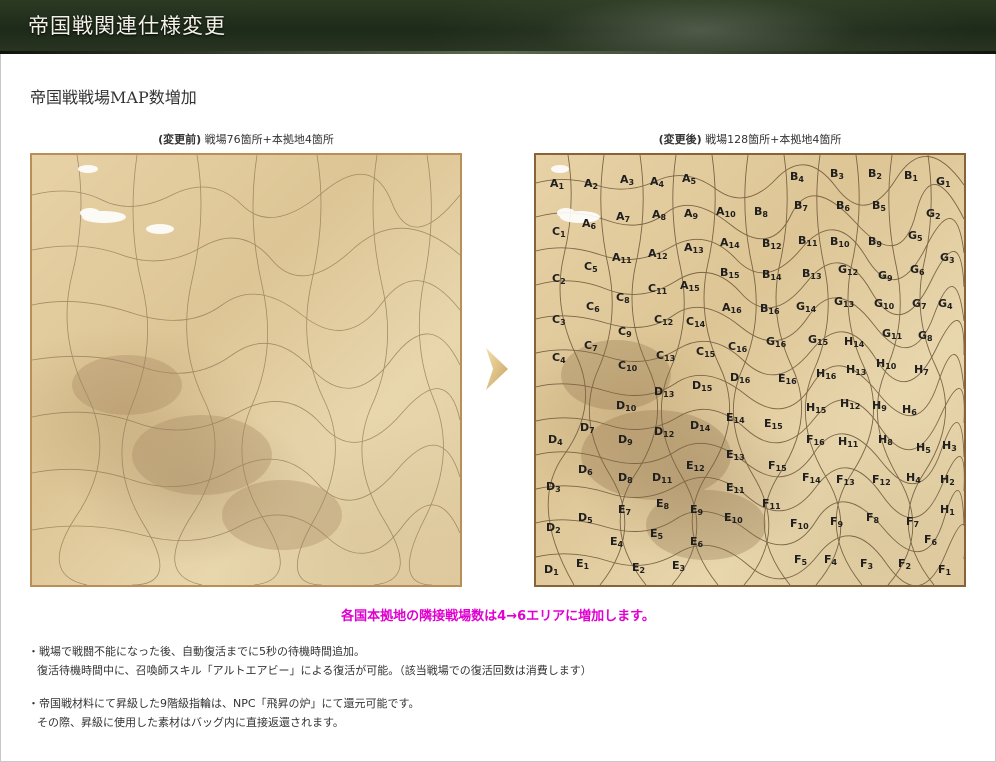 Image resolution: width=996 pixels, height=762 pixels. I want to click on map-region-h16: H16, so click(826, 374).